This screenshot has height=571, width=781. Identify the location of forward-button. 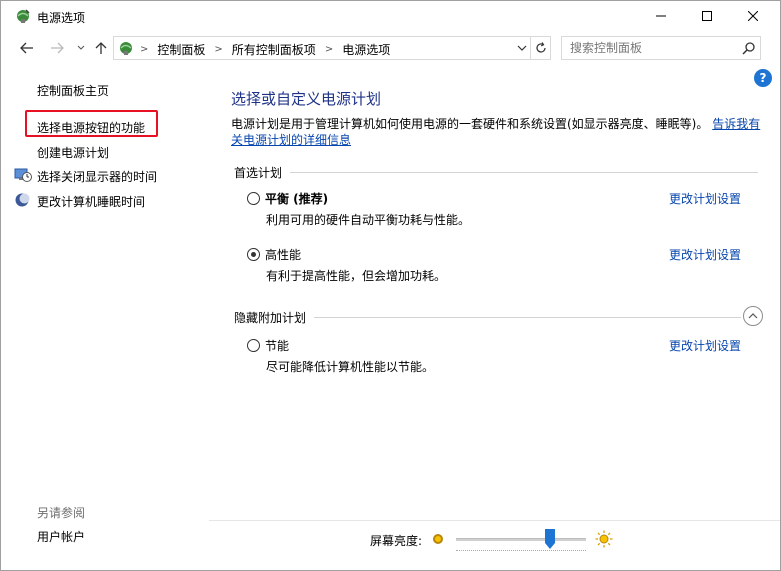
(57, 48).